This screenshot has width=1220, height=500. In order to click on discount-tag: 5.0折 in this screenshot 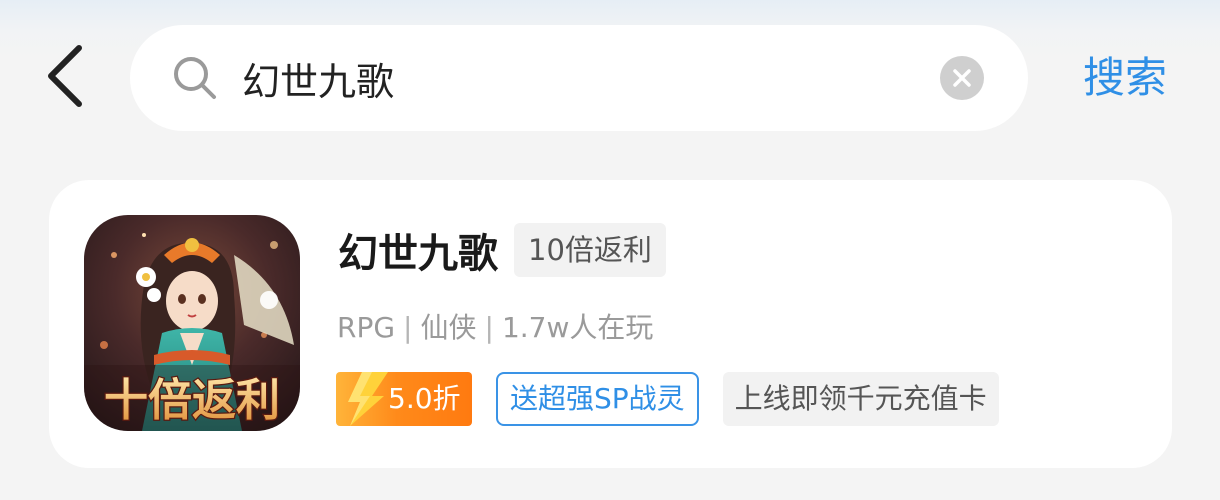, I will do `click(404, 399)`.